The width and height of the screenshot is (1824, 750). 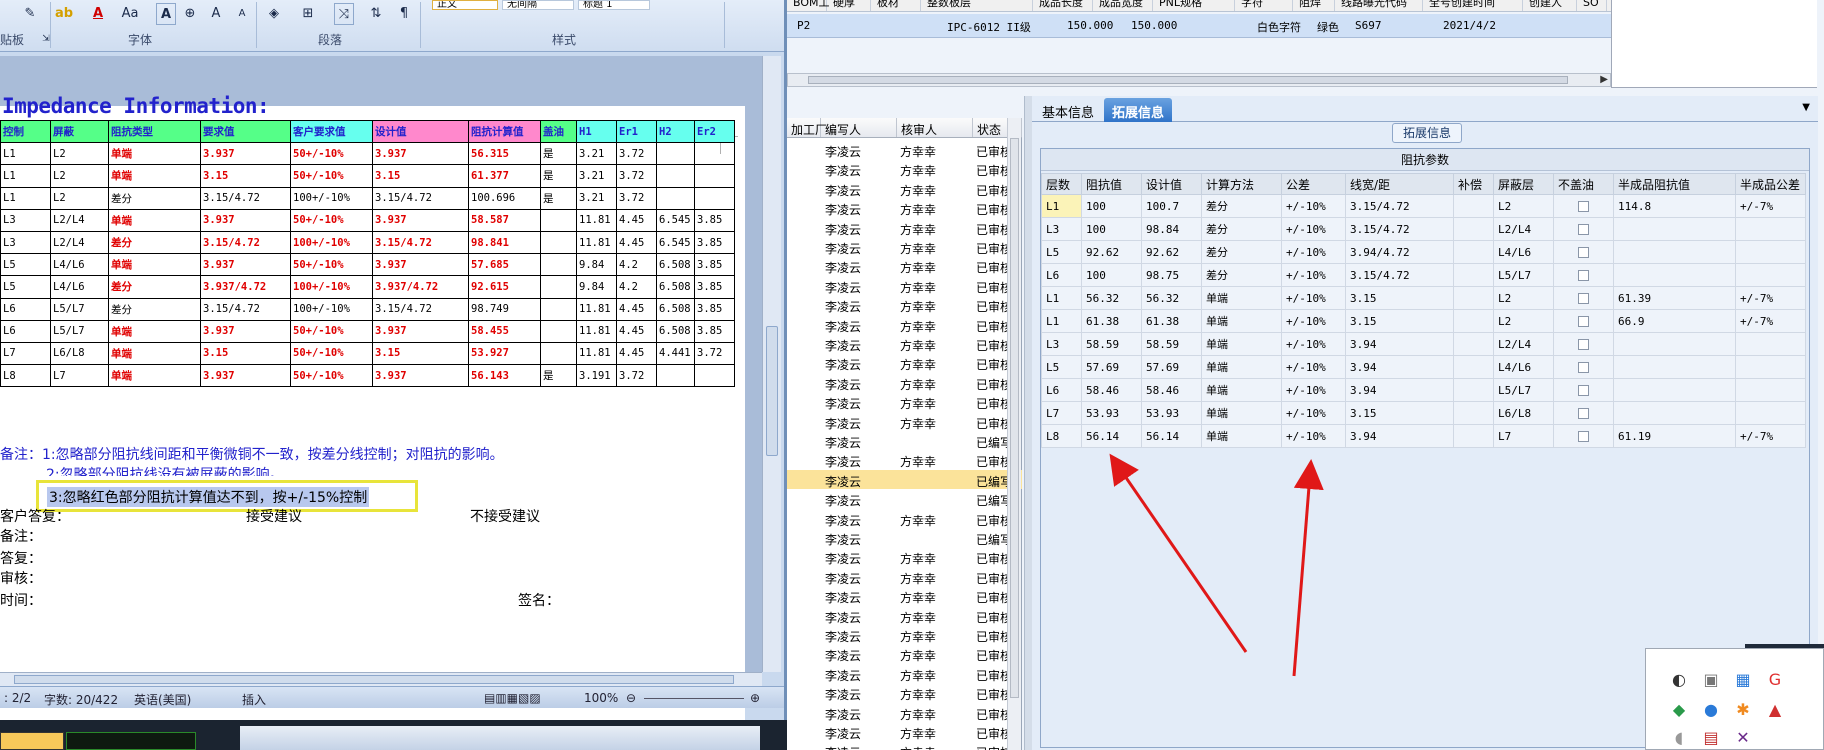 I want to click on tray-app-icon: ◐, so click(x=1679, y=680).